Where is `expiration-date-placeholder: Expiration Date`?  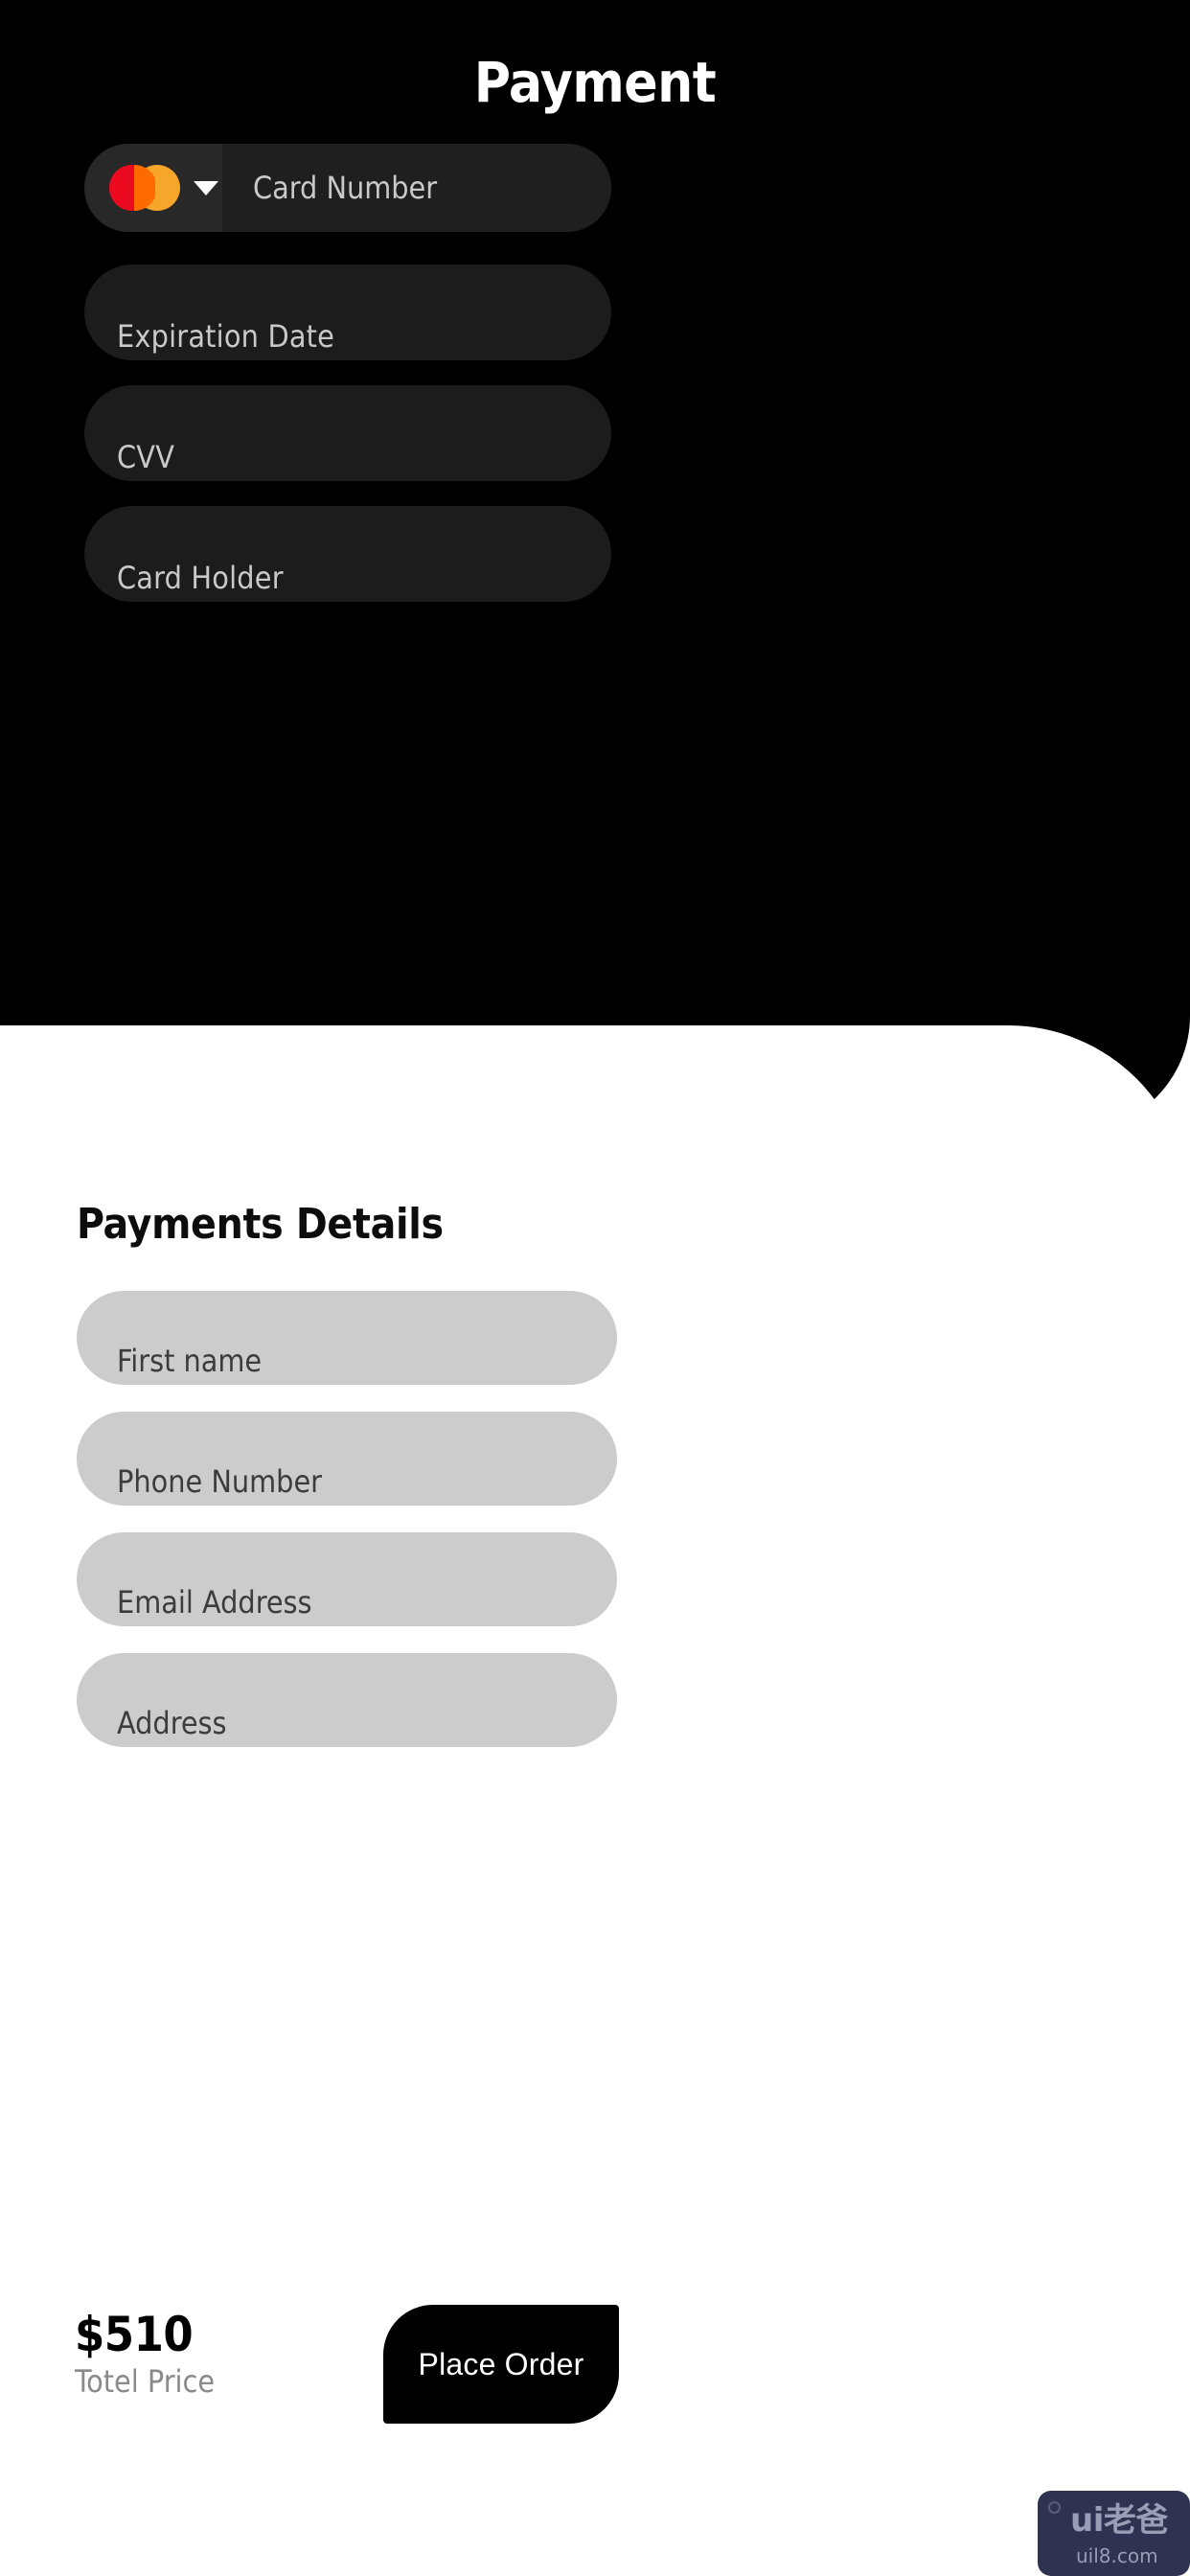
expiration-date-placeholder: Expiration Date is located at coordinates (226, 336).